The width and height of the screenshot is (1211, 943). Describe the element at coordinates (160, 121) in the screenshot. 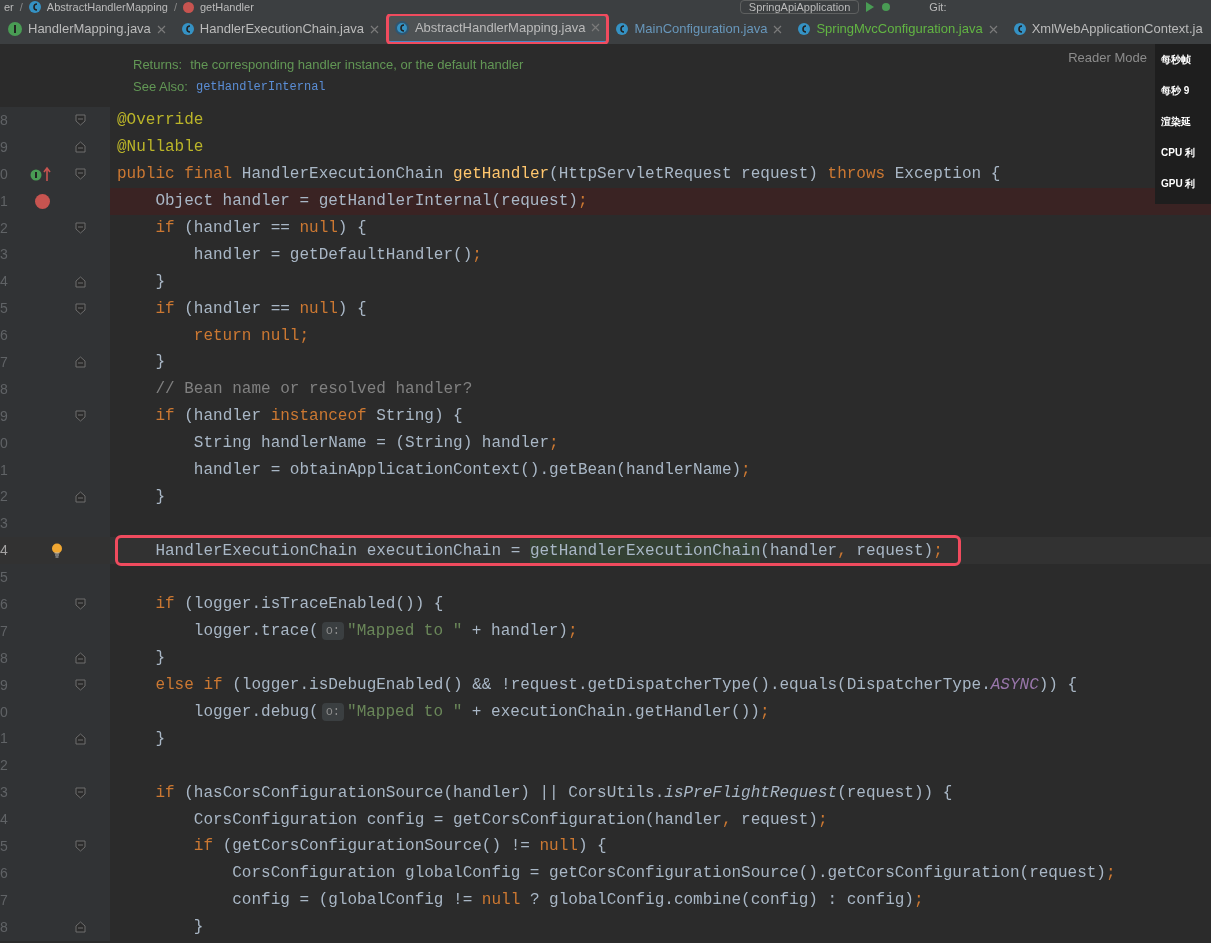

I see `code-line: @Override` at that location.